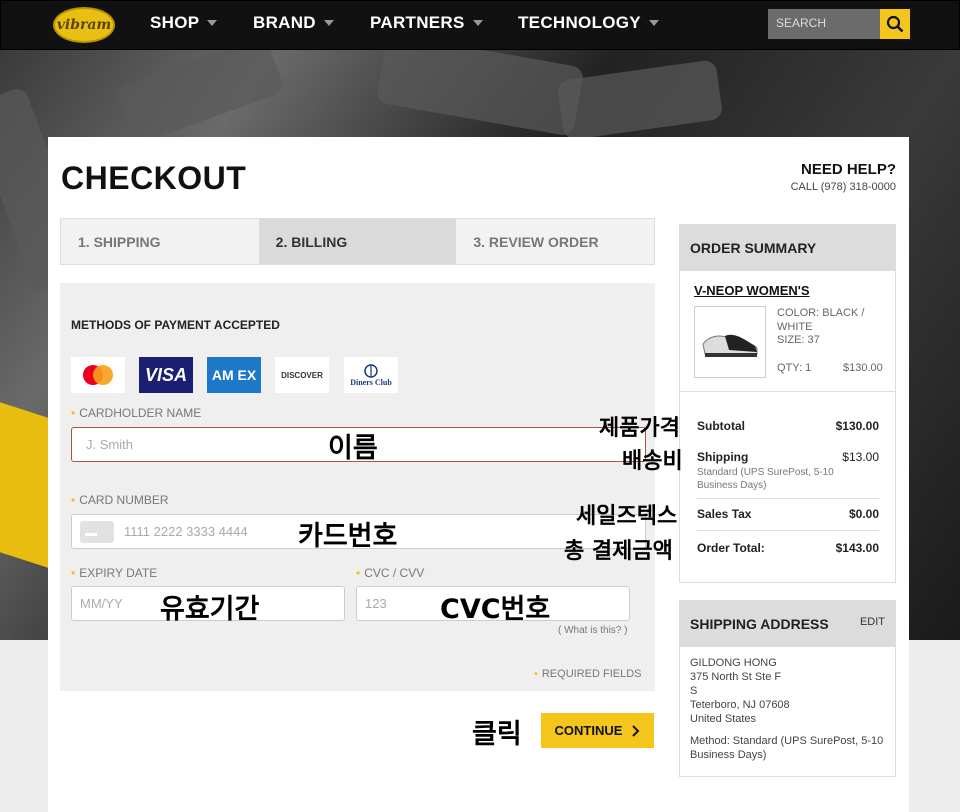 The height and width of the screenshot is (812, 960). What do you see at coordinates (787, 248) in the screenshot?
I see `order-summary-heading: ORDER SUMMARY` at bounding box center [787, 248].